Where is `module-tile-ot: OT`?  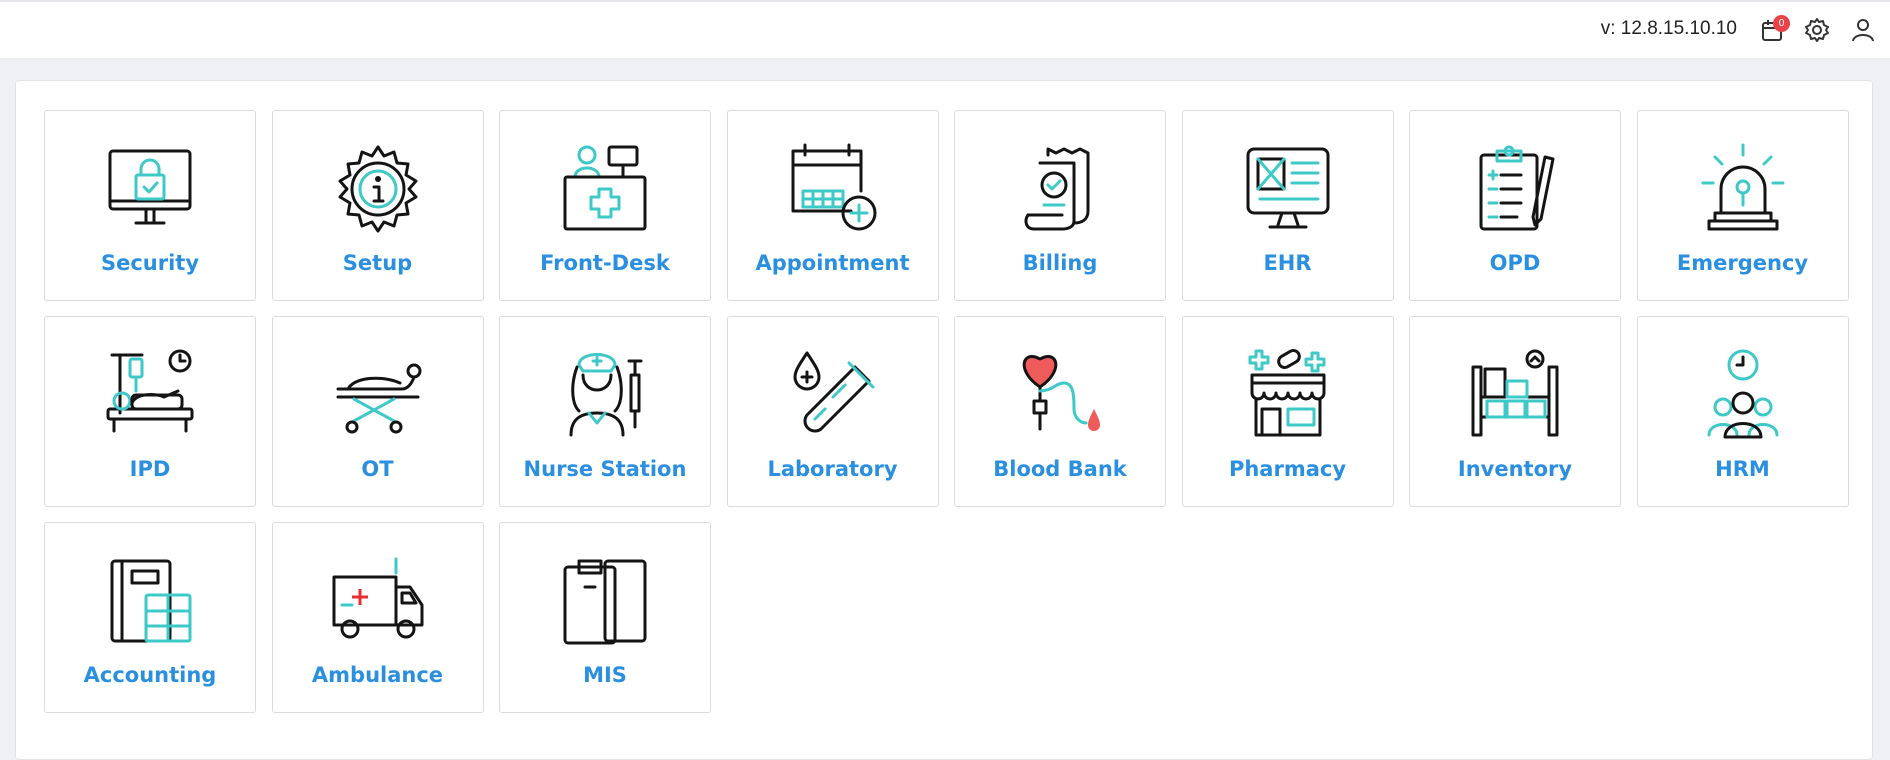 module-tile-ot: OT is located at coordinates (377, 411).